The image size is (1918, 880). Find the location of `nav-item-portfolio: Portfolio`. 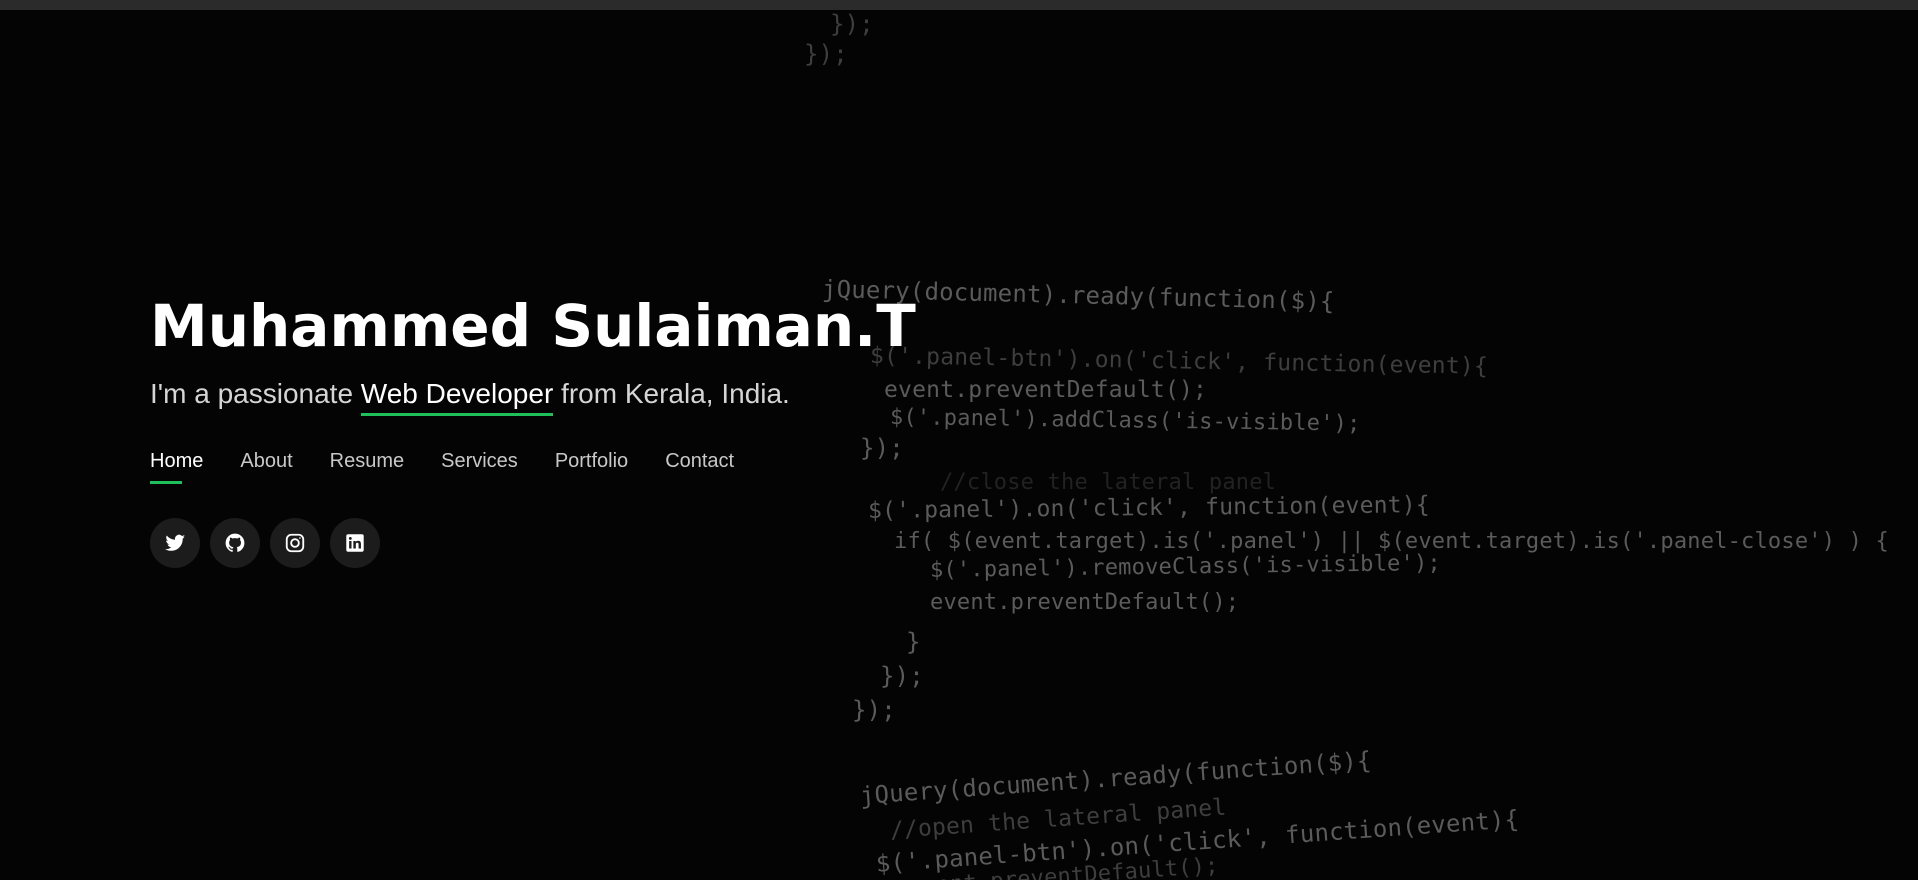

nav-item-portfolio: Portfolio is located at coordinates (591, 464).